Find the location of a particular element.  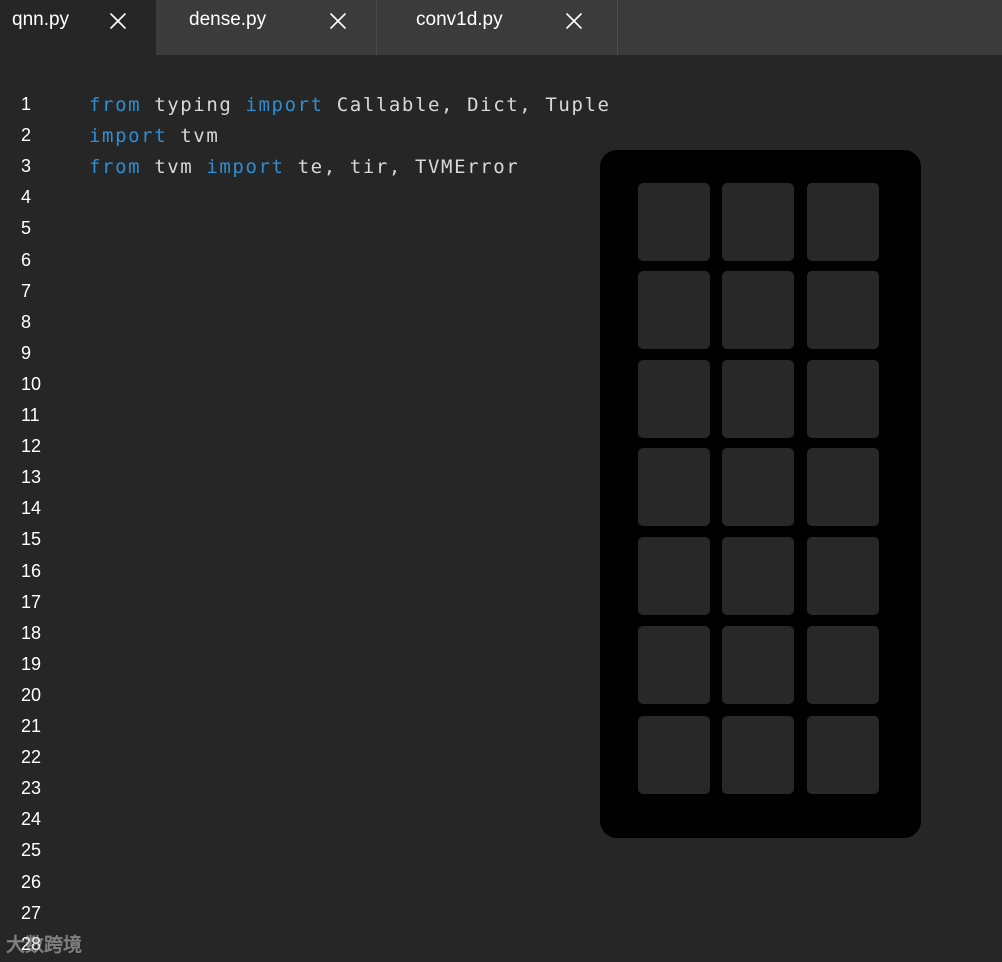

line-number: 6 is located at coordinates (26, 259).